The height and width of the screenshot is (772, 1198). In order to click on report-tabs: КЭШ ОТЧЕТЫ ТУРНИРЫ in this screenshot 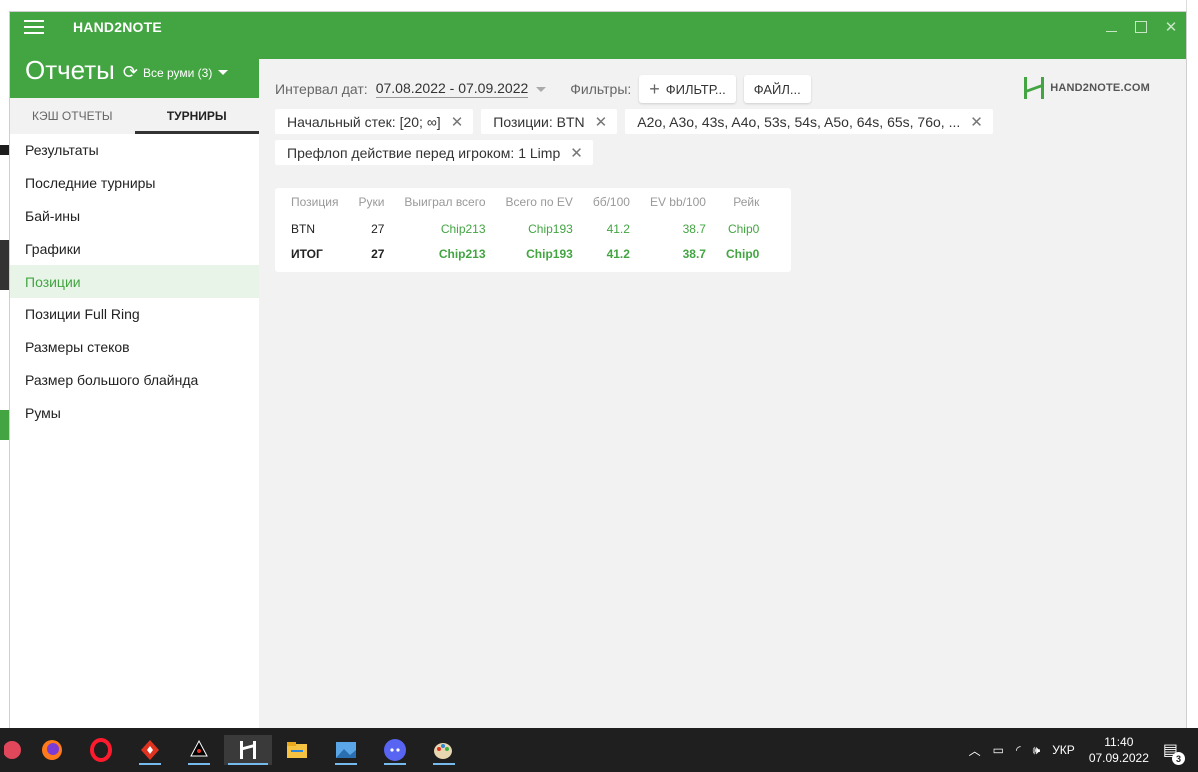, I will do `click(134, 116)`.